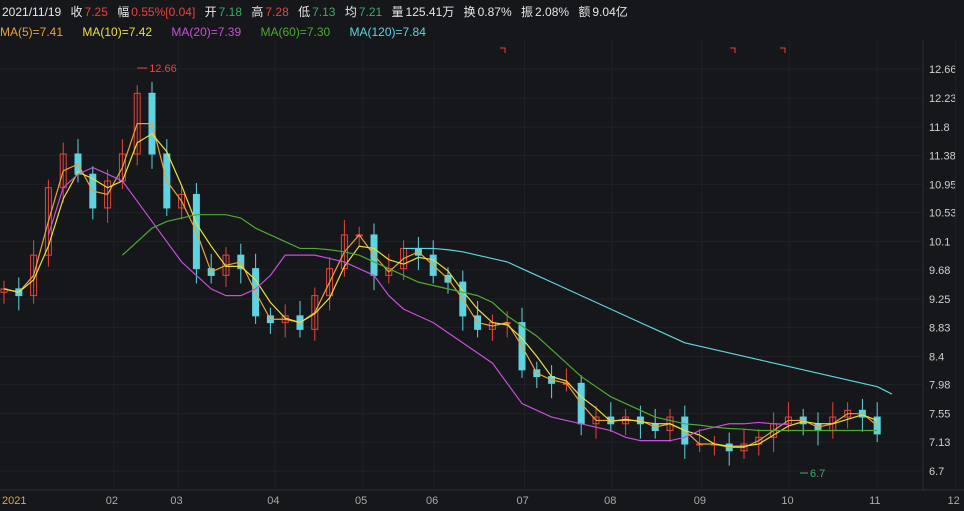  I want to click on y-tick-label: 7.55, so click(939, 415).